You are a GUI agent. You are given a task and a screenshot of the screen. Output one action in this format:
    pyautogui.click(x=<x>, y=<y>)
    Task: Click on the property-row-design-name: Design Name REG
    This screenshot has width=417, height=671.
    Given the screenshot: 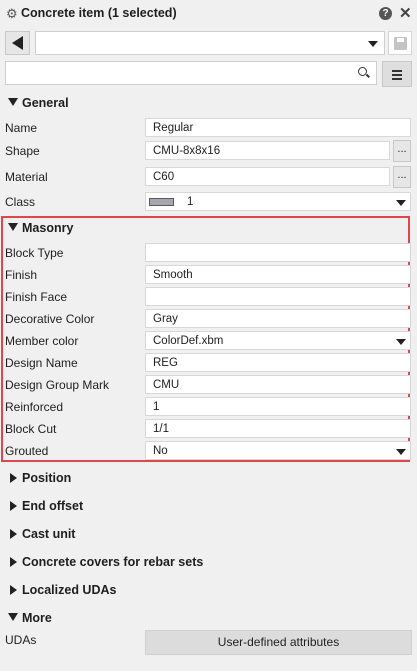 What is the action you would take?
    pyautogui.click(x=208, y=364)
    